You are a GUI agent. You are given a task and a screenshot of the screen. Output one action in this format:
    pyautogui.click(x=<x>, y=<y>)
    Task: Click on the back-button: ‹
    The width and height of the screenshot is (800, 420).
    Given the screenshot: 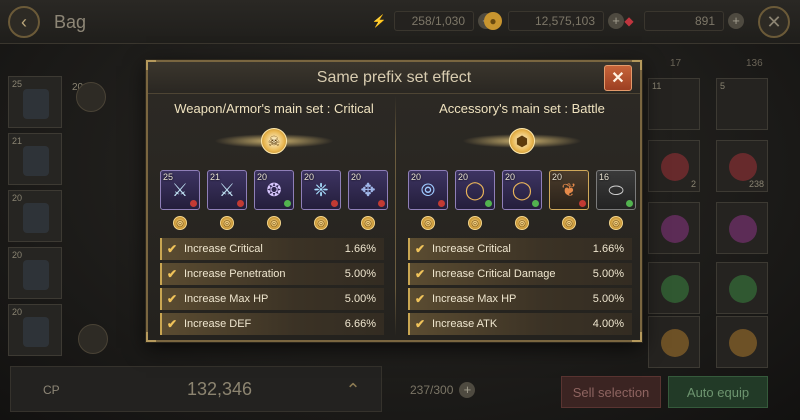 What is the action you would take?
    pyautogui.click(x=24, y=22)
    